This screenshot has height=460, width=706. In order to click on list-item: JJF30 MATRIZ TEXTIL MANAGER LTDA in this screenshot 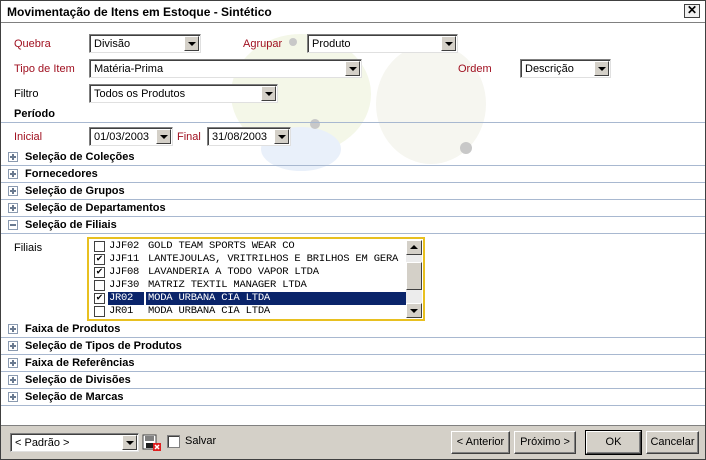, I will do `click(249, 285)`.